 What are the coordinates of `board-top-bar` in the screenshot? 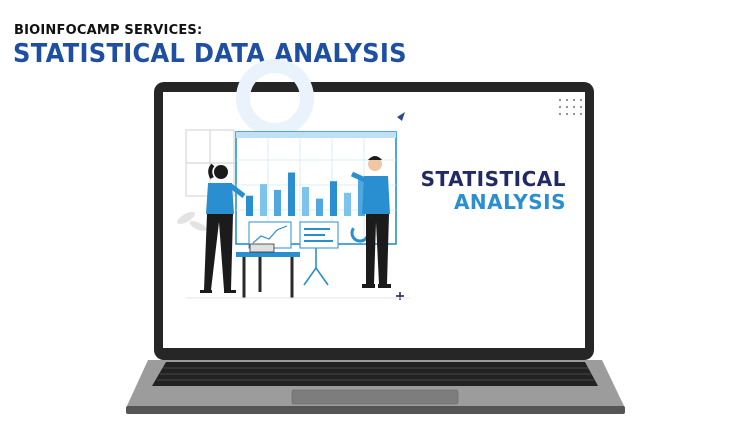 It's located at (316, 135).